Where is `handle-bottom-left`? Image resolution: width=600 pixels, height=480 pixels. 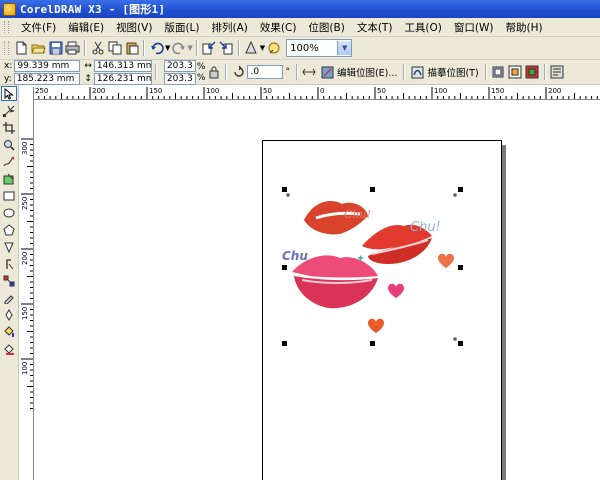 handle-bottom-left is located at coordinates (284, 343).